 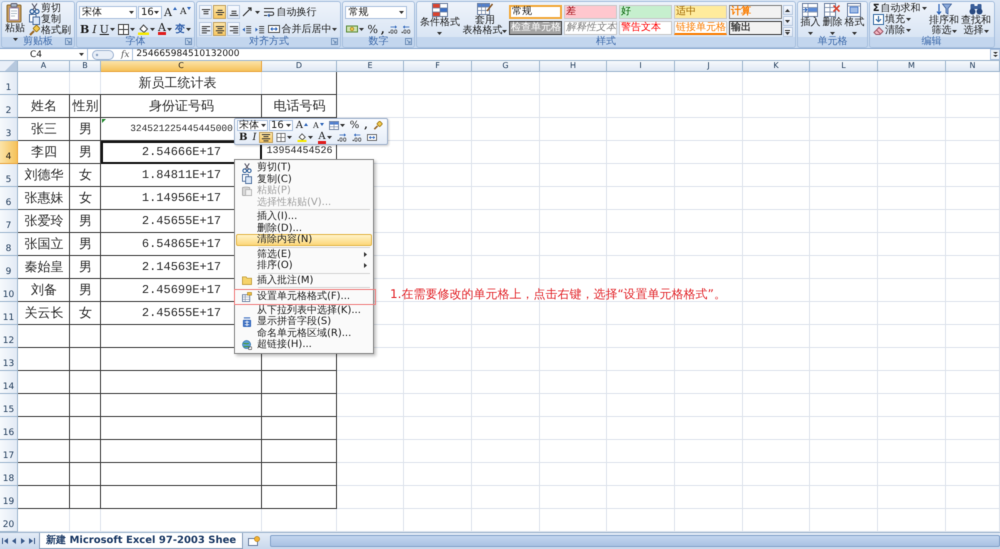 I want to click on delete-cells-button: 删除, so click(x=832, y=20).